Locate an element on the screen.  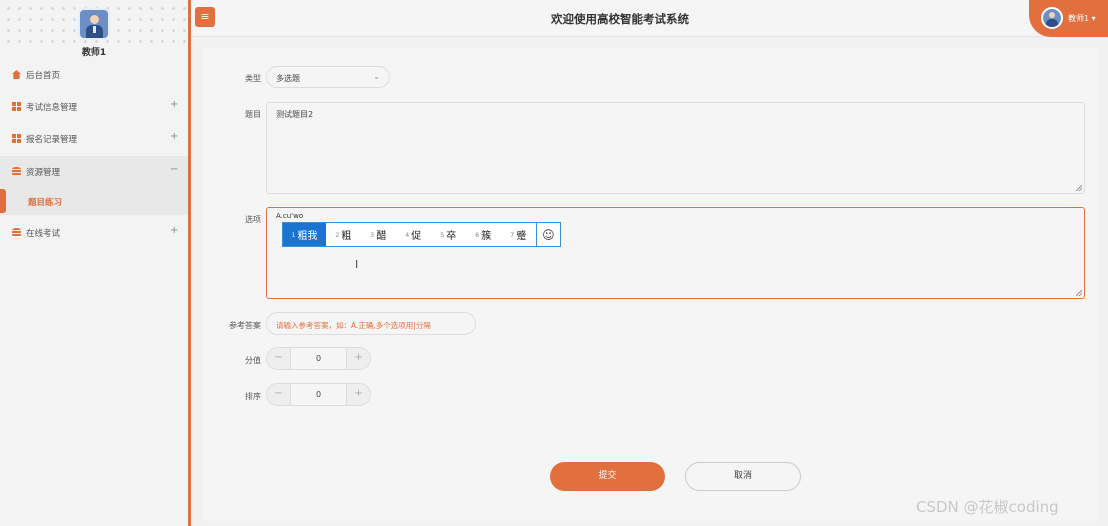
text-cursor-icon: I is located at coordinates (357, 264).